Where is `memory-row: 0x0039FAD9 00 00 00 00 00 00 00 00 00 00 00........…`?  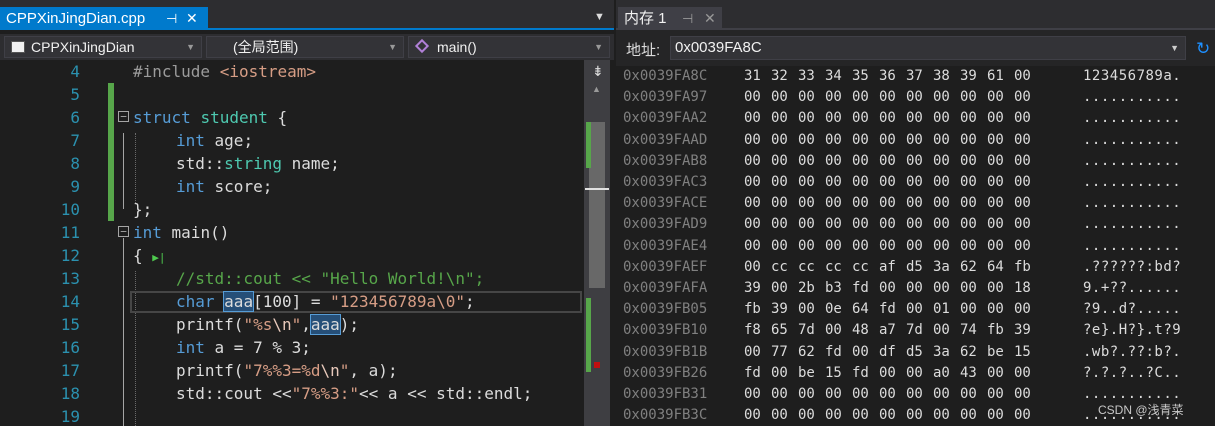
memory-row: 0x0039FAD9 00 00 00 00 00 00 00 00 00 00 00........… is located at coordinates (915, 224).